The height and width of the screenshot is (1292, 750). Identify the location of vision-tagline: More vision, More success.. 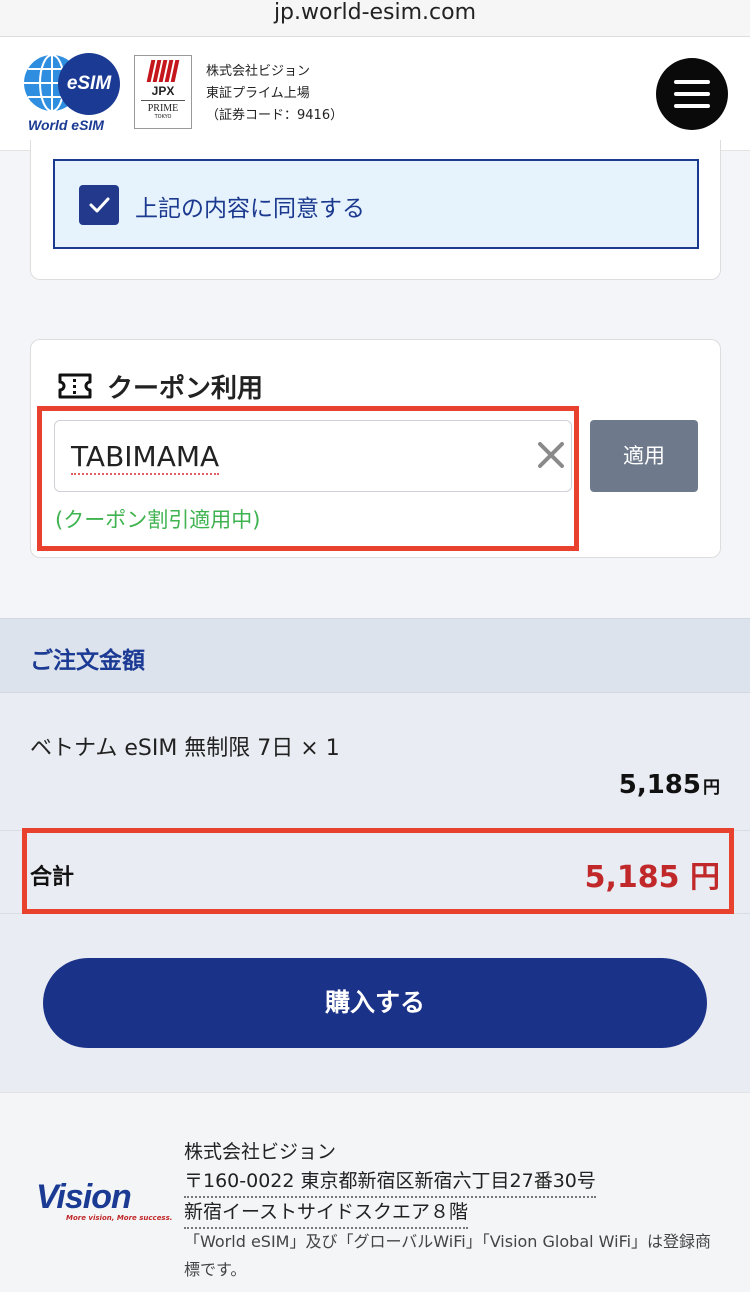
(119, 1218).